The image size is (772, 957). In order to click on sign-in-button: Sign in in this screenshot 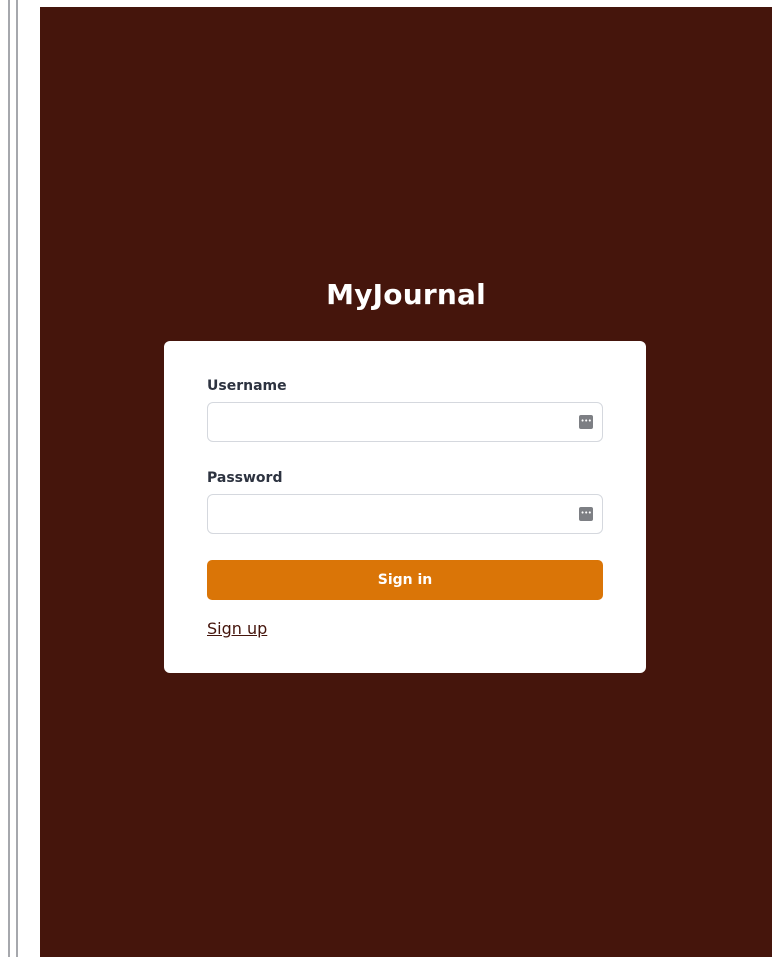, I will do `click(405, 580)`.